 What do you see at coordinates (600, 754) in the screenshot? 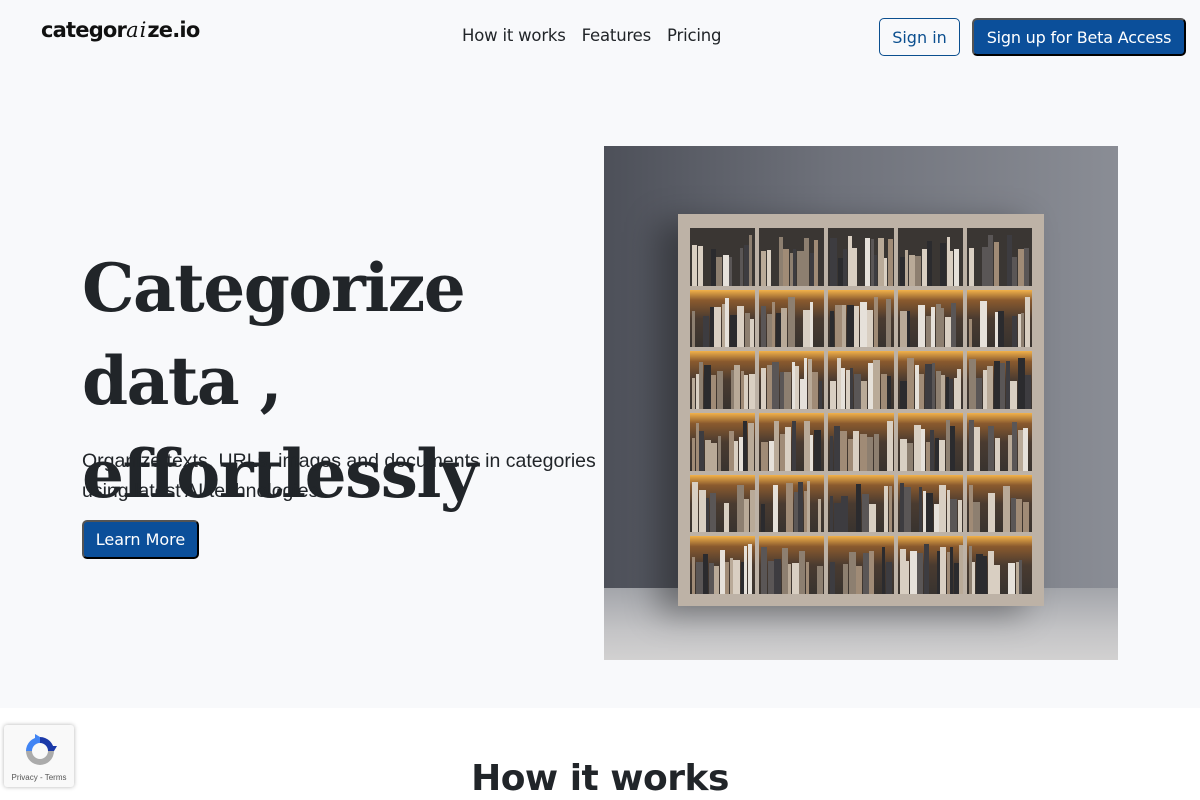
I see `how-it-works-section: How it works` at bounding box center [600, 754].